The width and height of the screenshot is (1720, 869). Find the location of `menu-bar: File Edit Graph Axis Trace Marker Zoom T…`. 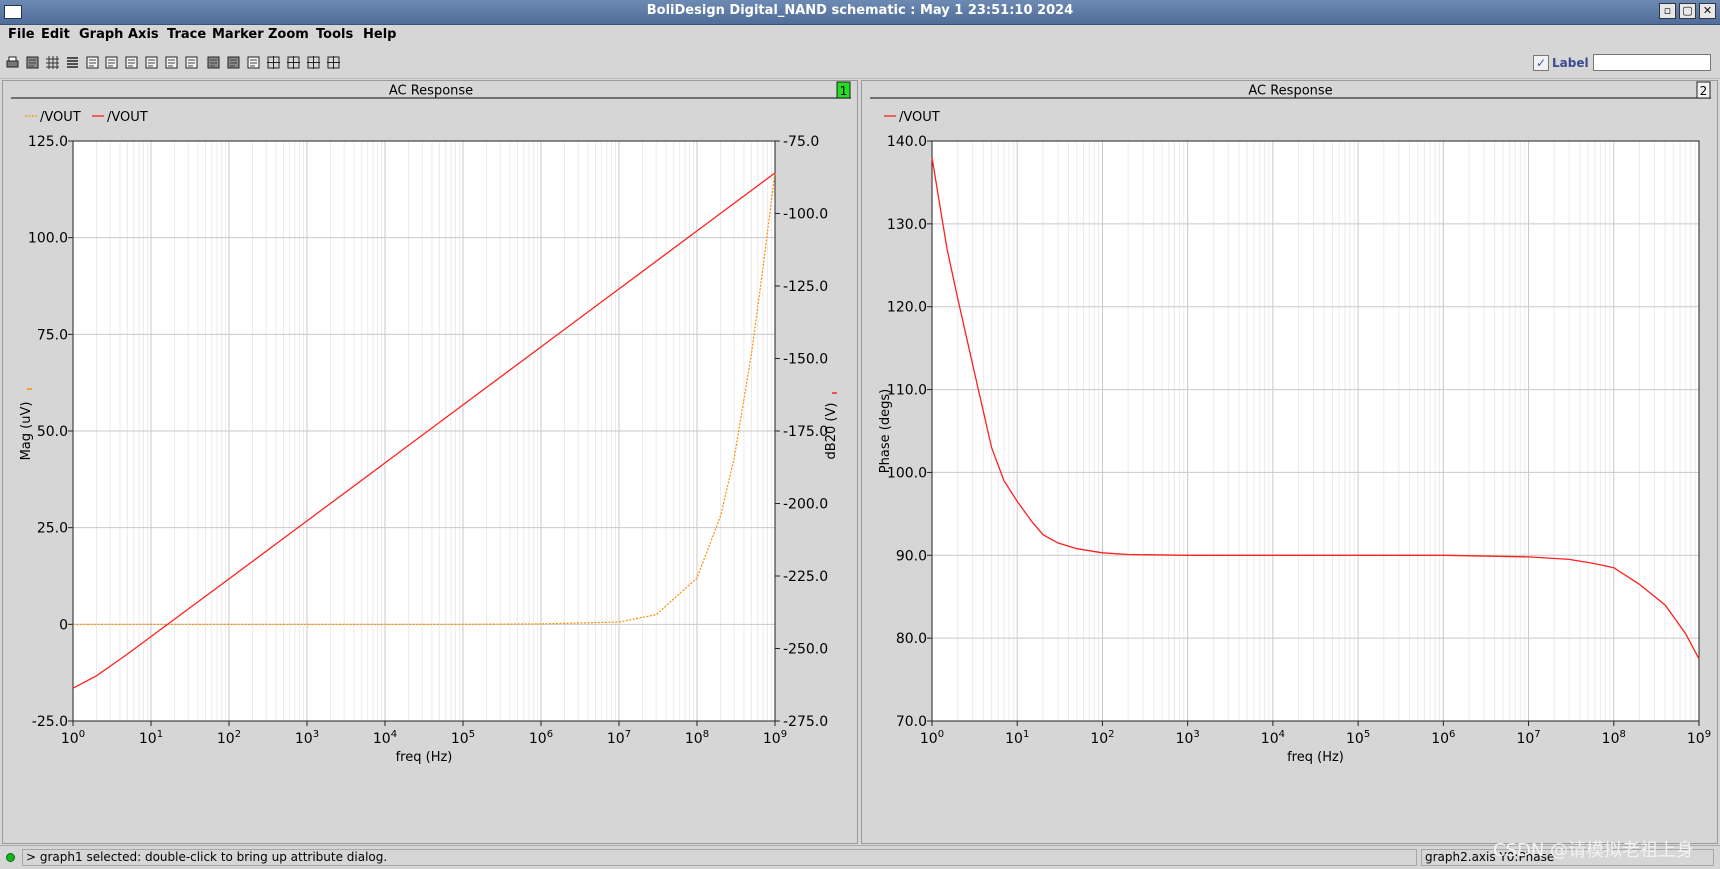

menu-bar: File Edit Graph Axis Trace Marker Zoom T… is located at coordinates (860, 36).